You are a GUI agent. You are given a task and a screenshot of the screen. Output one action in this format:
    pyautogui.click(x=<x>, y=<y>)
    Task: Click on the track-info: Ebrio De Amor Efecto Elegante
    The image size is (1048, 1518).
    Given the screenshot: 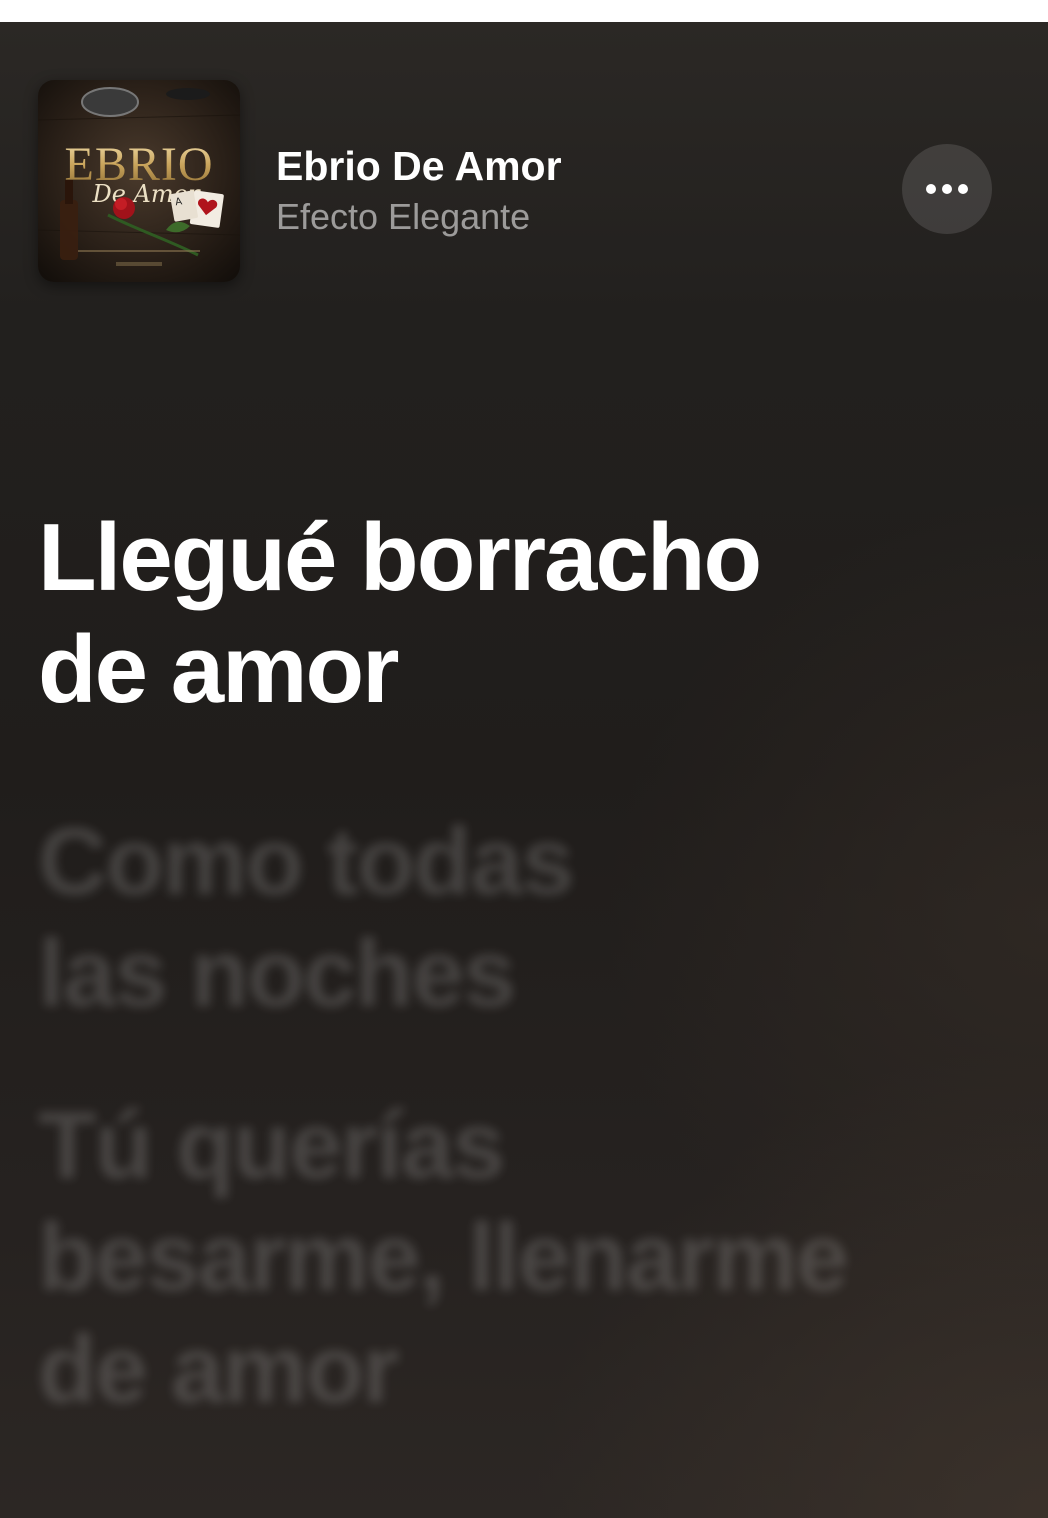 What is the action you would take?
    pyautogui.click(x=556, y=191)
    